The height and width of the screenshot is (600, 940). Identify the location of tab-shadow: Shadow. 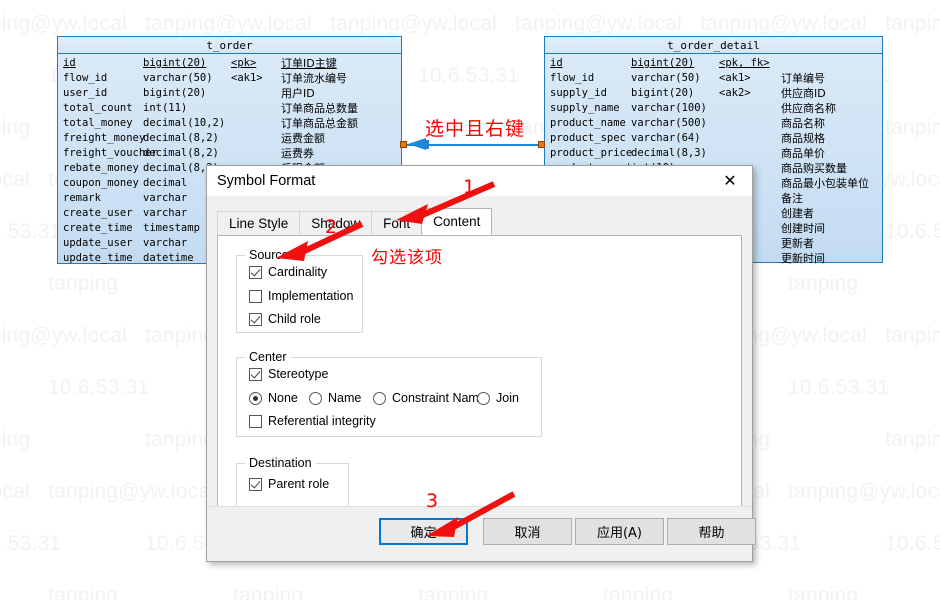
(336, 223).